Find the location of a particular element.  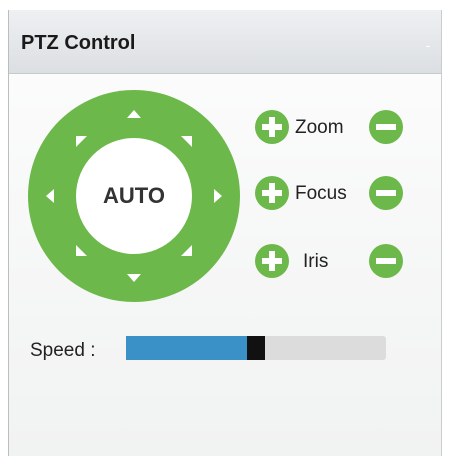

speed-slider-handle is located at coordinates (256, 348).